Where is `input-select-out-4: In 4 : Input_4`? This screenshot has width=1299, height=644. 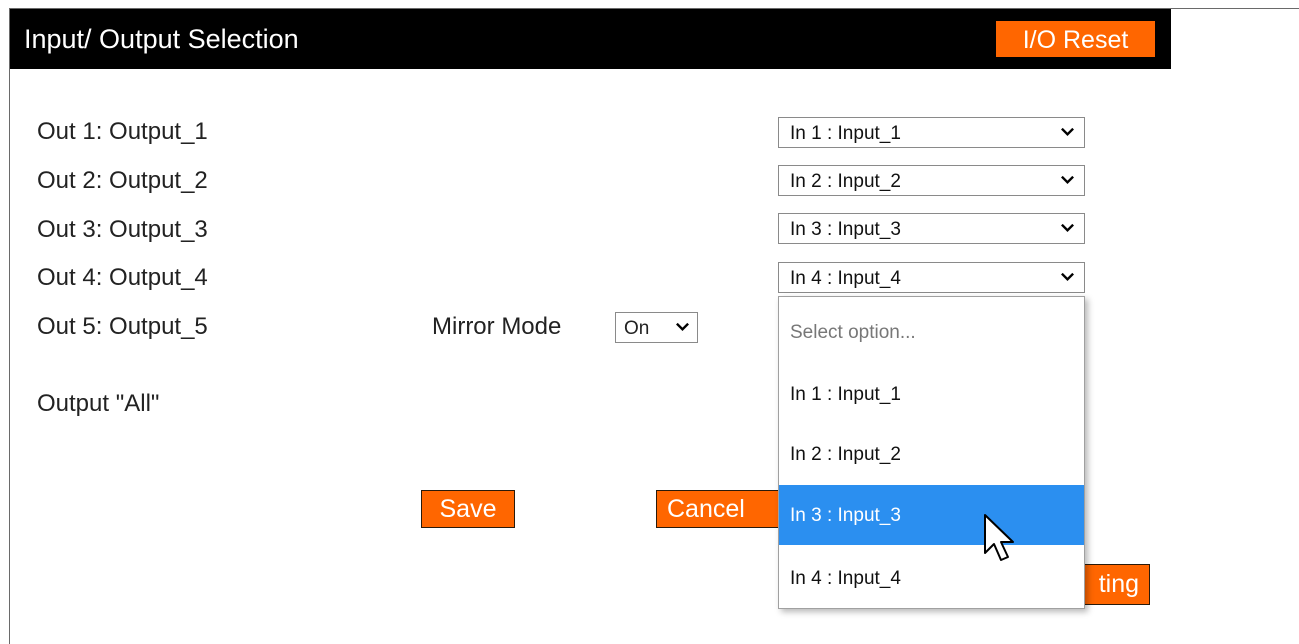
input-select-out-4: In 4 : Input_4 is located at coordinates (931, 277).